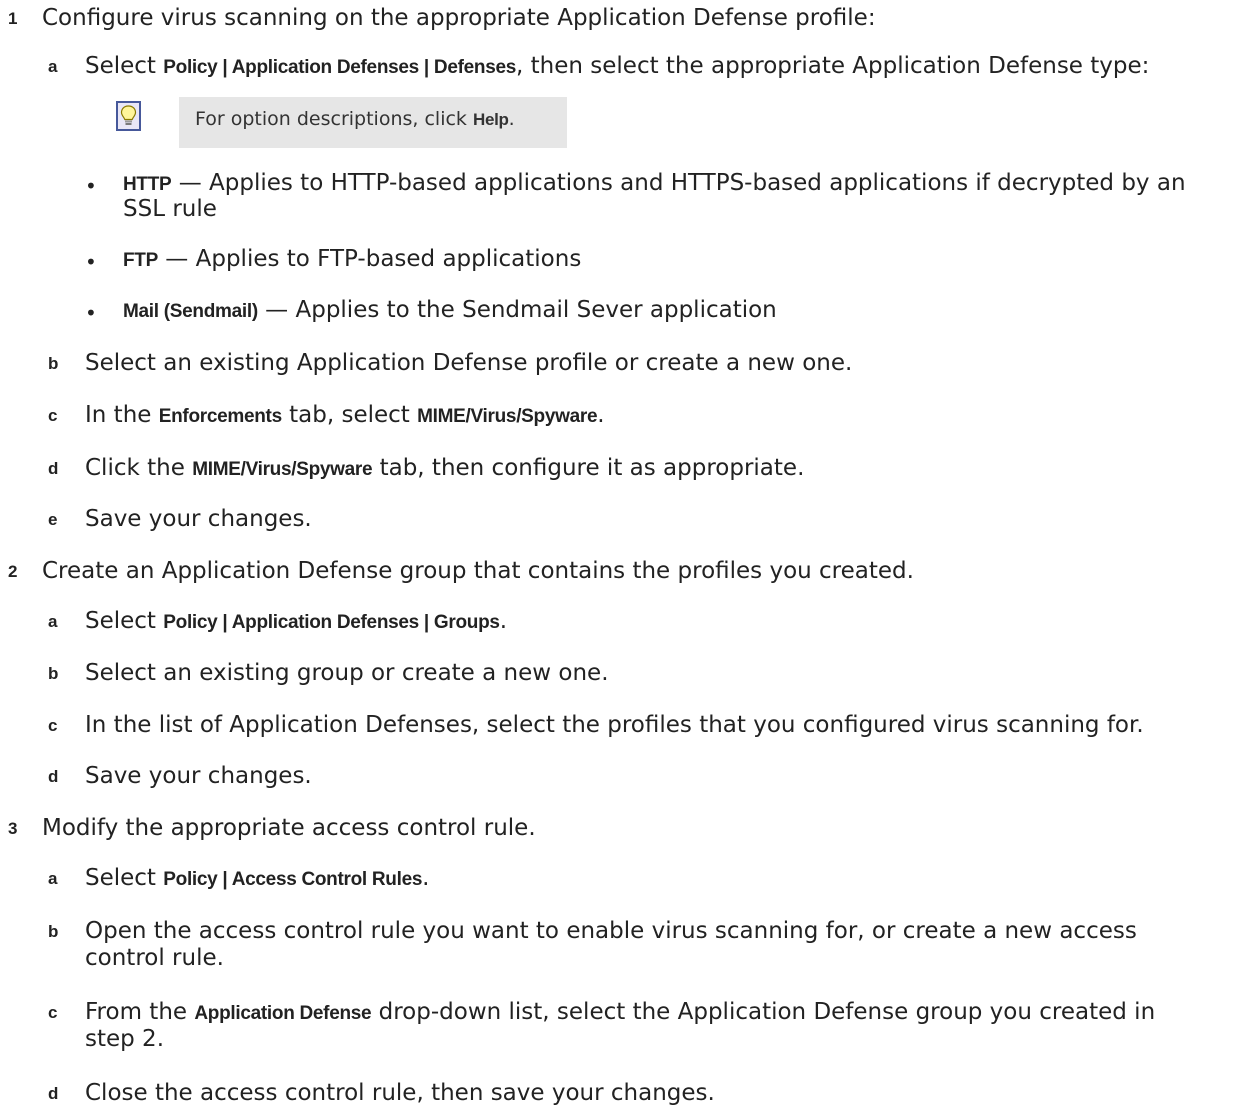 The height and width of the screenshot is (1109, 1249). I want to click on menu-path-access-control-rules: Access Control Rules, so click(327, 879).